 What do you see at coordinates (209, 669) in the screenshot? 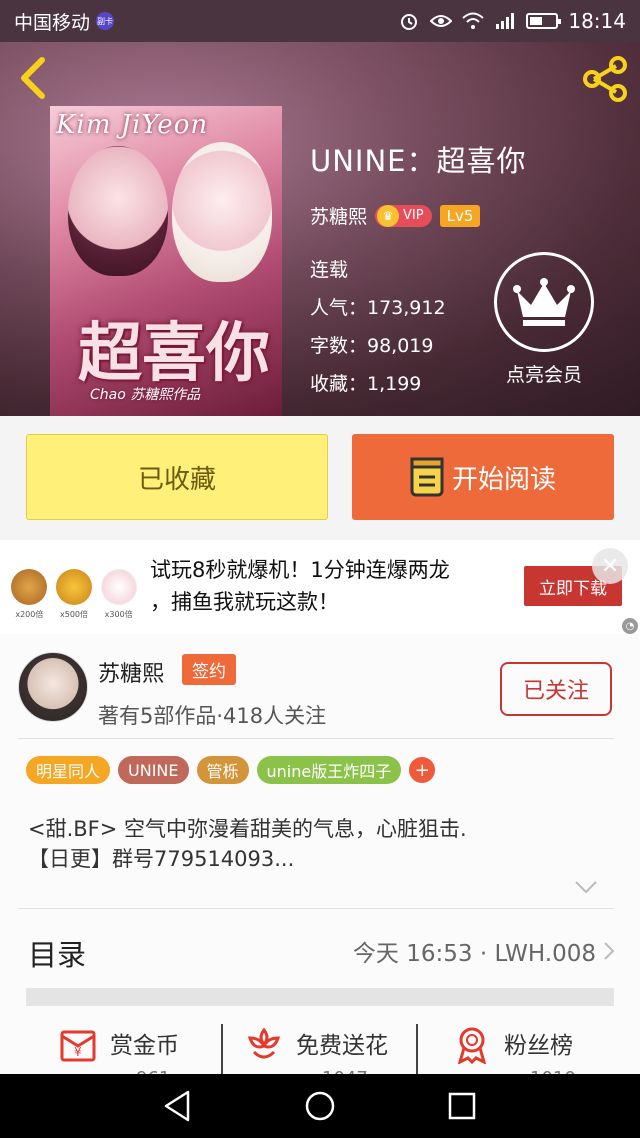
I see `signed-badge: 签约` at bounding box center [209, 669].